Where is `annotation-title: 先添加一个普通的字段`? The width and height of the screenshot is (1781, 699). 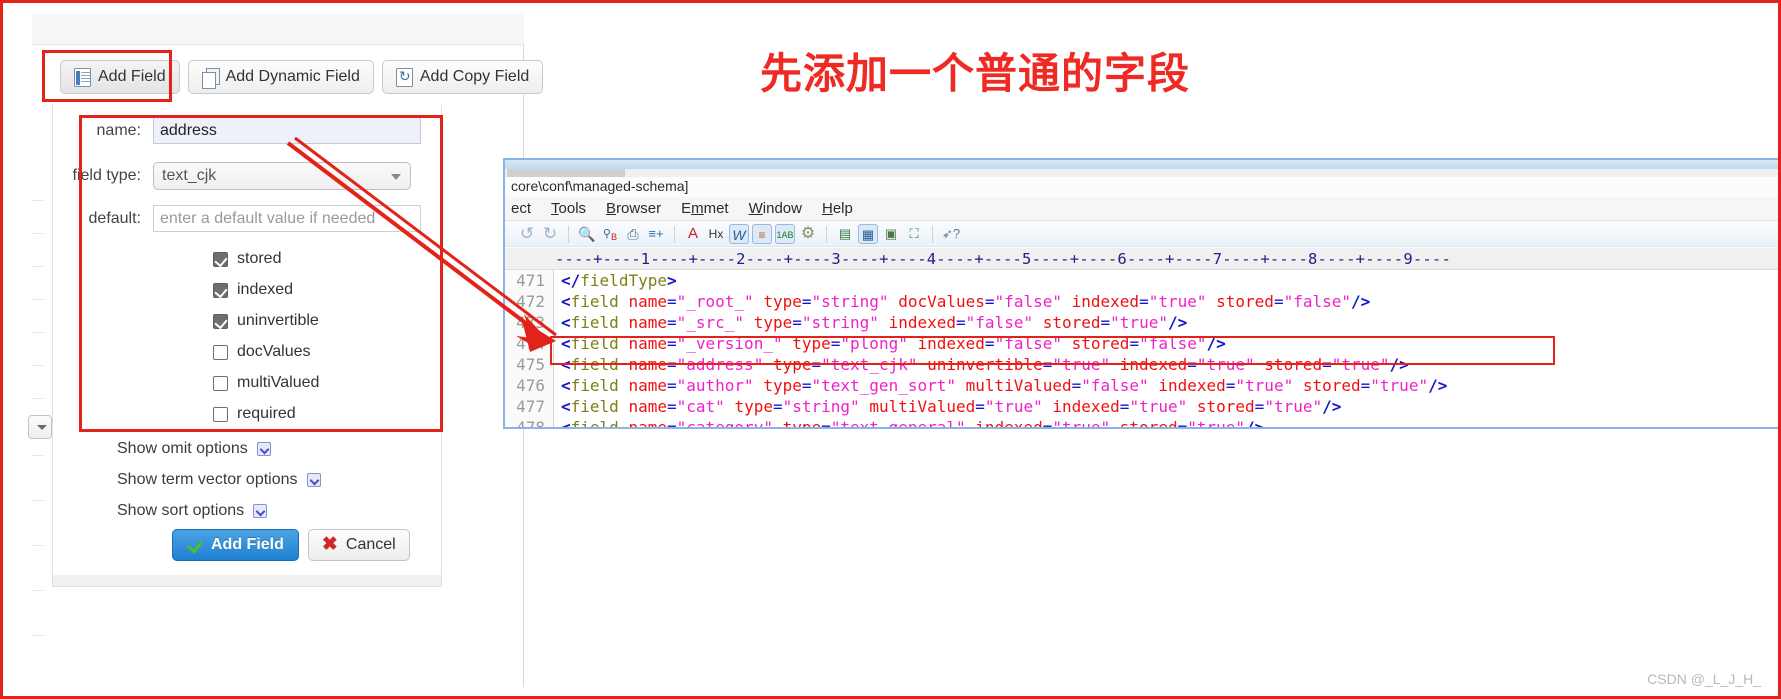 annotation-title: 先添加一个普通的字段 is located at coordinates (975, 73).